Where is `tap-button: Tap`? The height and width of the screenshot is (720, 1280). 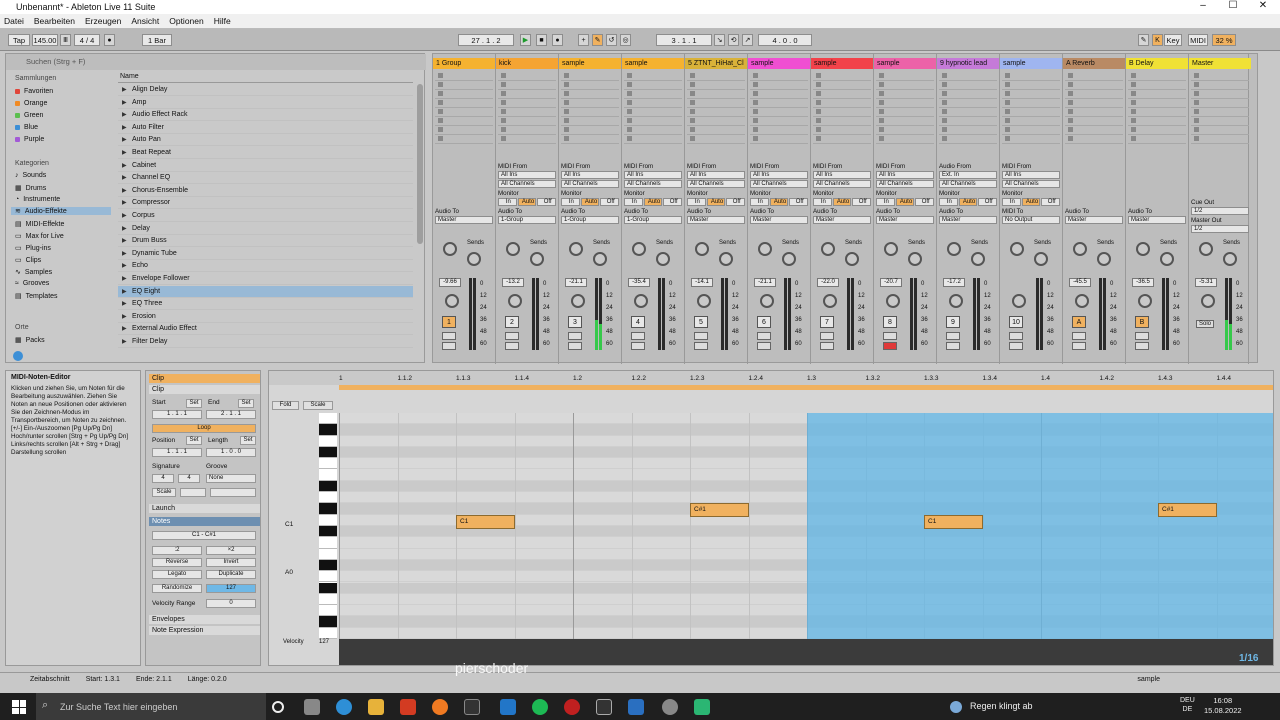 tap-button: Tap is located at coordinates (19, 40).